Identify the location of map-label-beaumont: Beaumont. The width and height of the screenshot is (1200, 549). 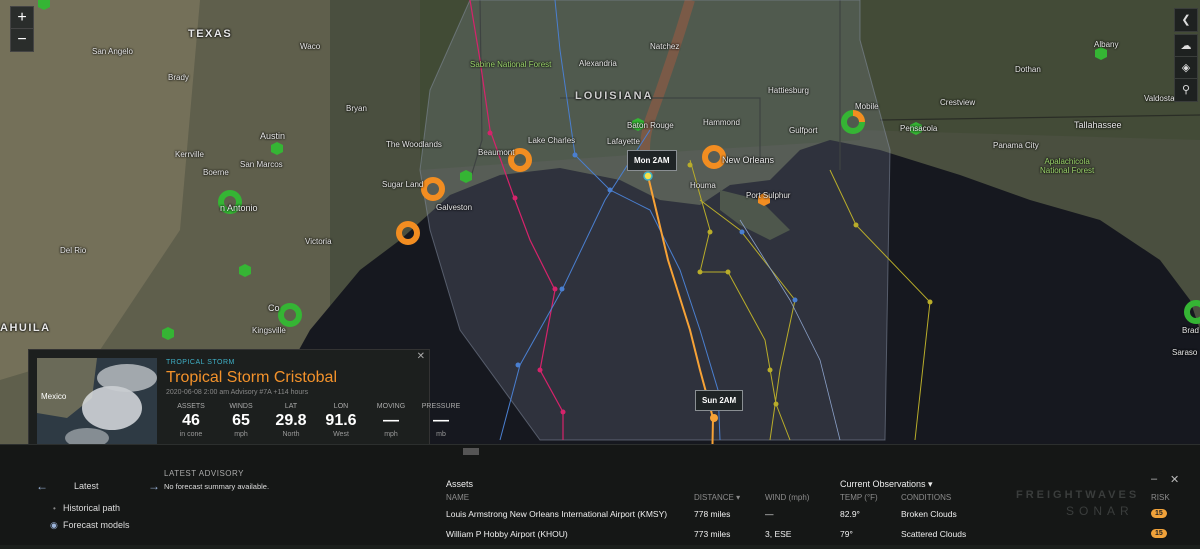
(496, 152).